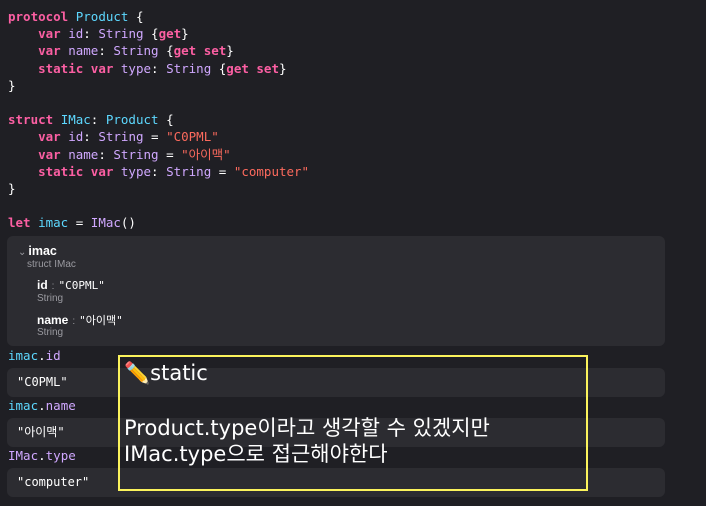 The width and height of the screenshot is (706, 506). I want to click on property-row-name: name: "아이맥", so click(80, 320).